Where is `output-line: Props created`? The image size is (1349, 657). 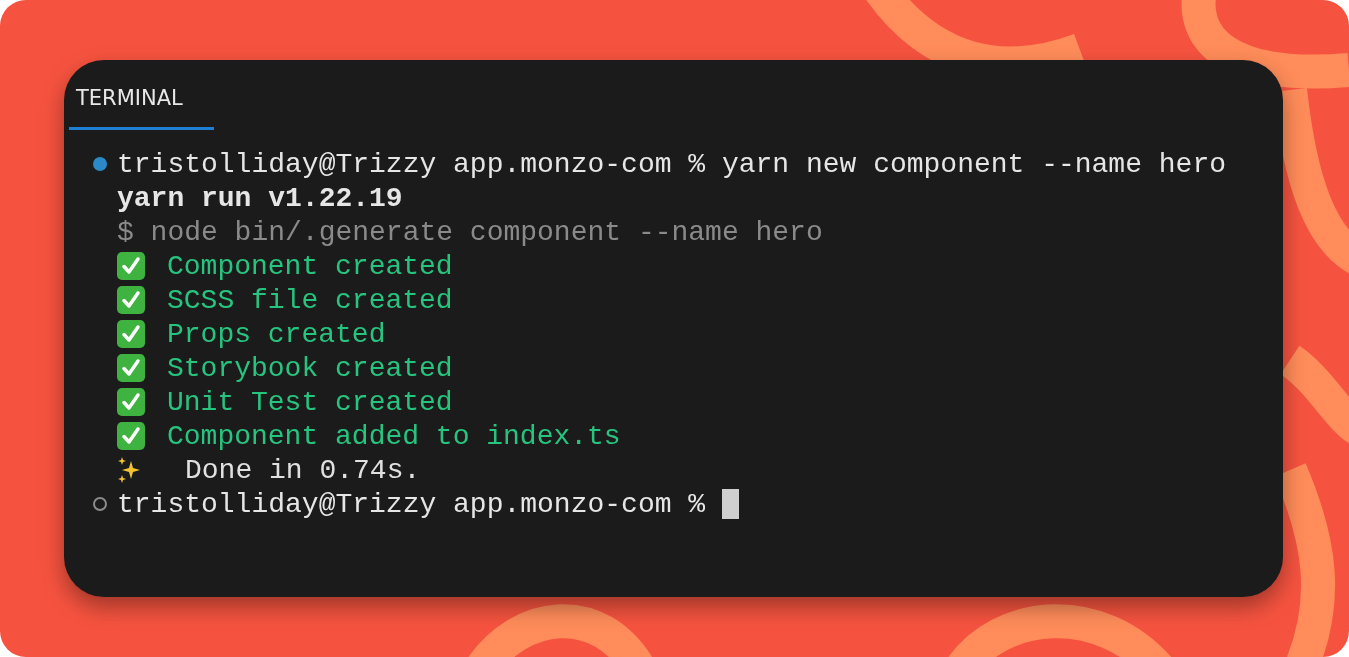
output-line: Props created is located at coordinates (276, 334).